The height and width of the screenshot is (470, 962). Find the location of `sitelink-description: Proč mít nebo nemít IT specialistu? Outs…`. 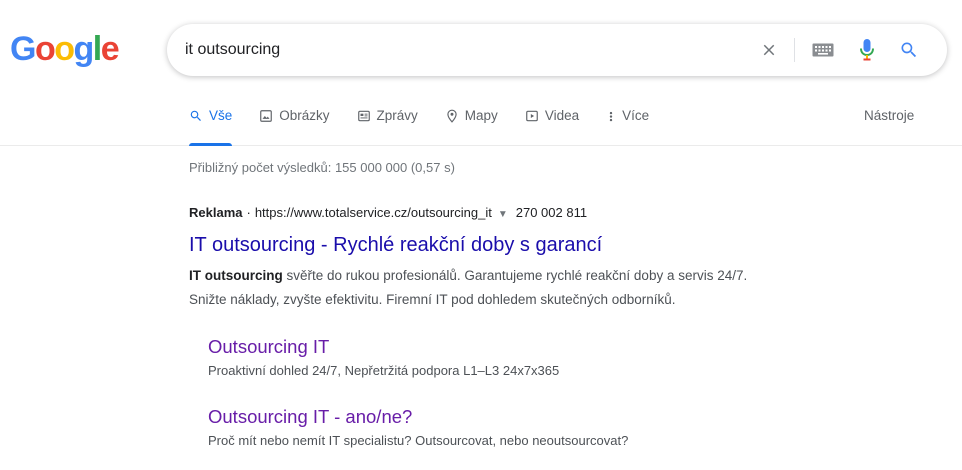

sitelink-description: Proč mít nebo nemít IT specialistu? Outs… is located at coordinates (418, 440).